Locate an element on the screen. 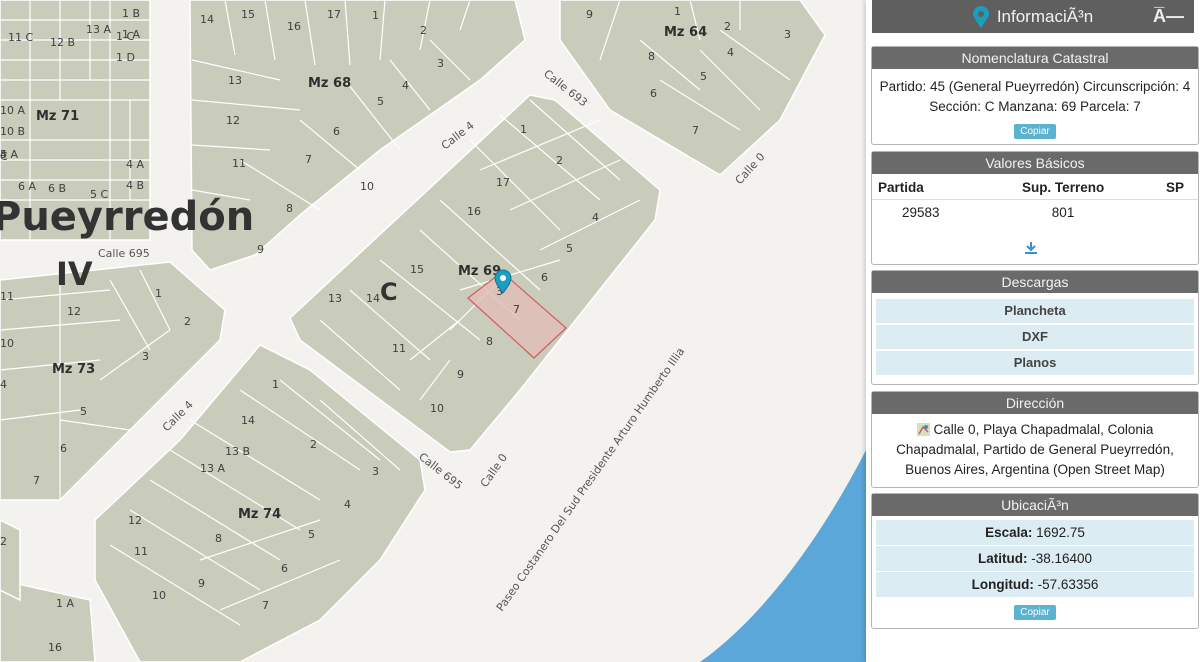 The image size is (1200, 662). lot-number: 12 B is located at coordinates (62, 42).